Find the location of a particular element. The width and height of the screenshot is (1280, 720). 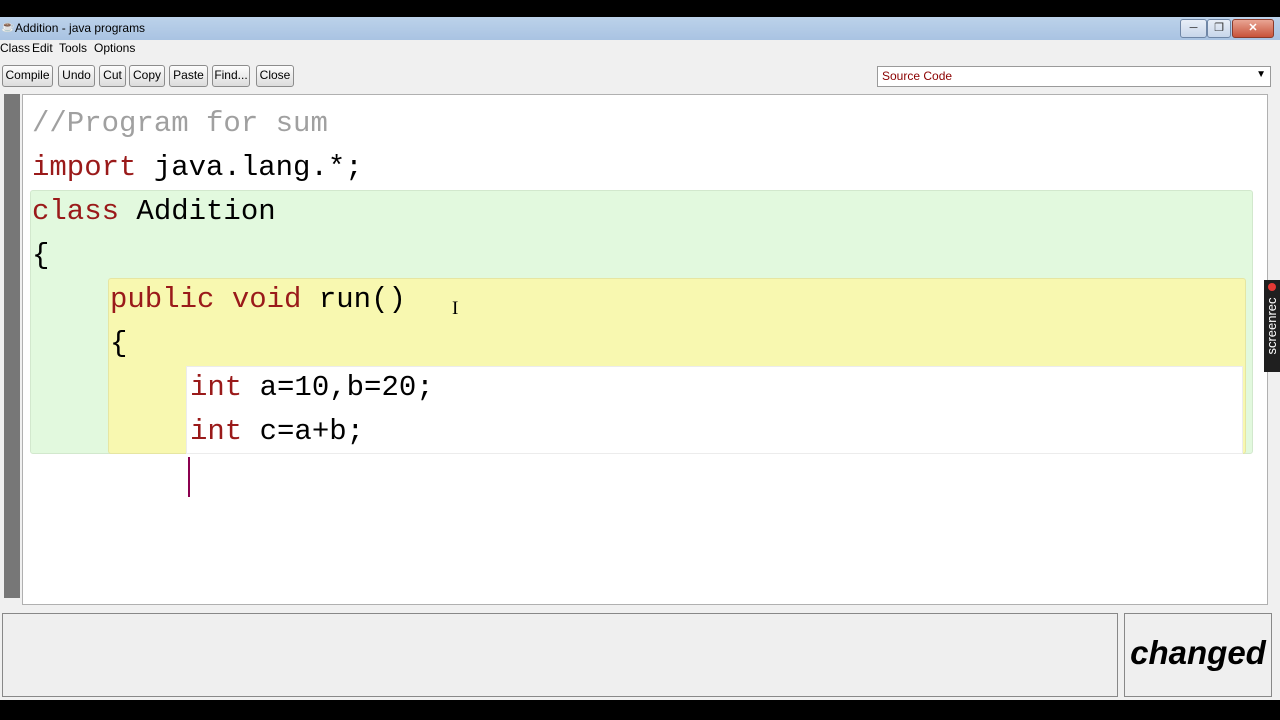

message-box is located at coordinates (560, 655).